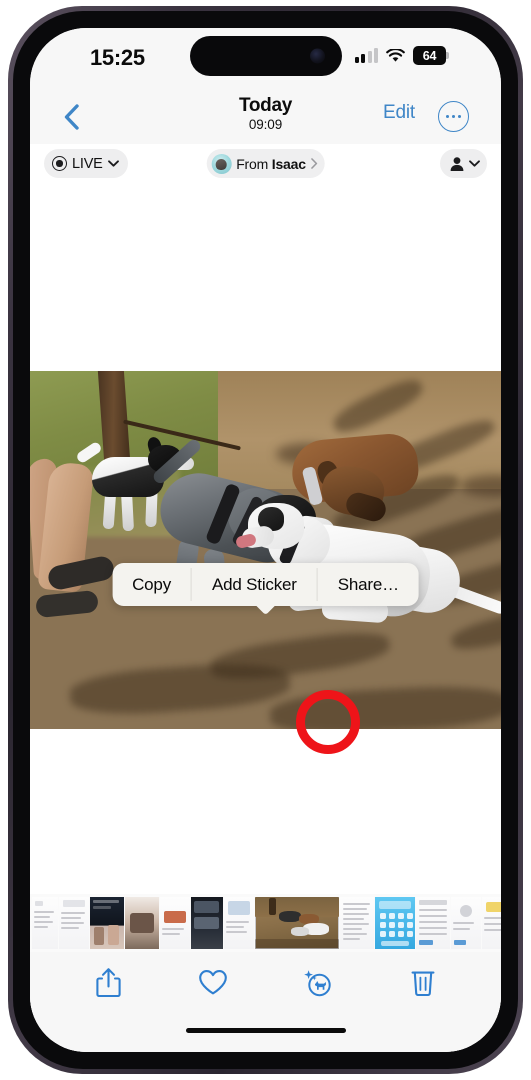 Image resolution: width=531 pixels, height=1080 pixels. Describe the element at coordinates (265, 125) in the screenshot. I see `page-subtitle: 09:09` at that location.